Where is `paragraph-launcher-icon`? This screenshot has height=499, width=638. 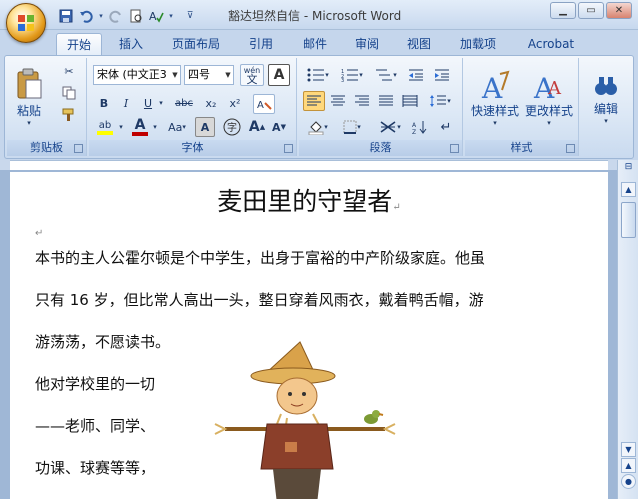 paragraph-launcher-icon is located at coordinates (454, 148).